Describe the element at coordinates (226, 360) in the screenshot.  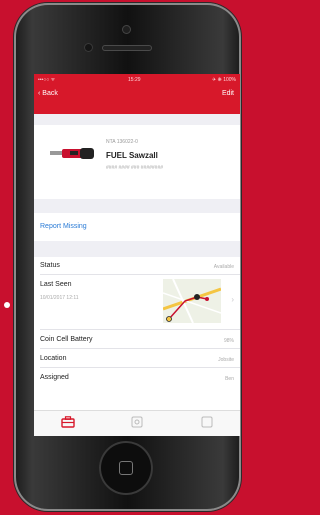
I see `location-value: Jobsite` at that location.